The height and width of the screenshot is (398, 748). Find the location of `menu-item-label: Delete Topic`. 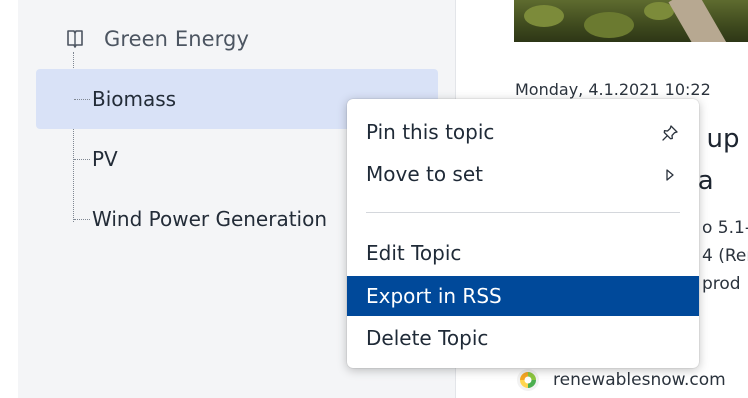

menu-item-label: Delete Topic is located at coordinates (427, 338).